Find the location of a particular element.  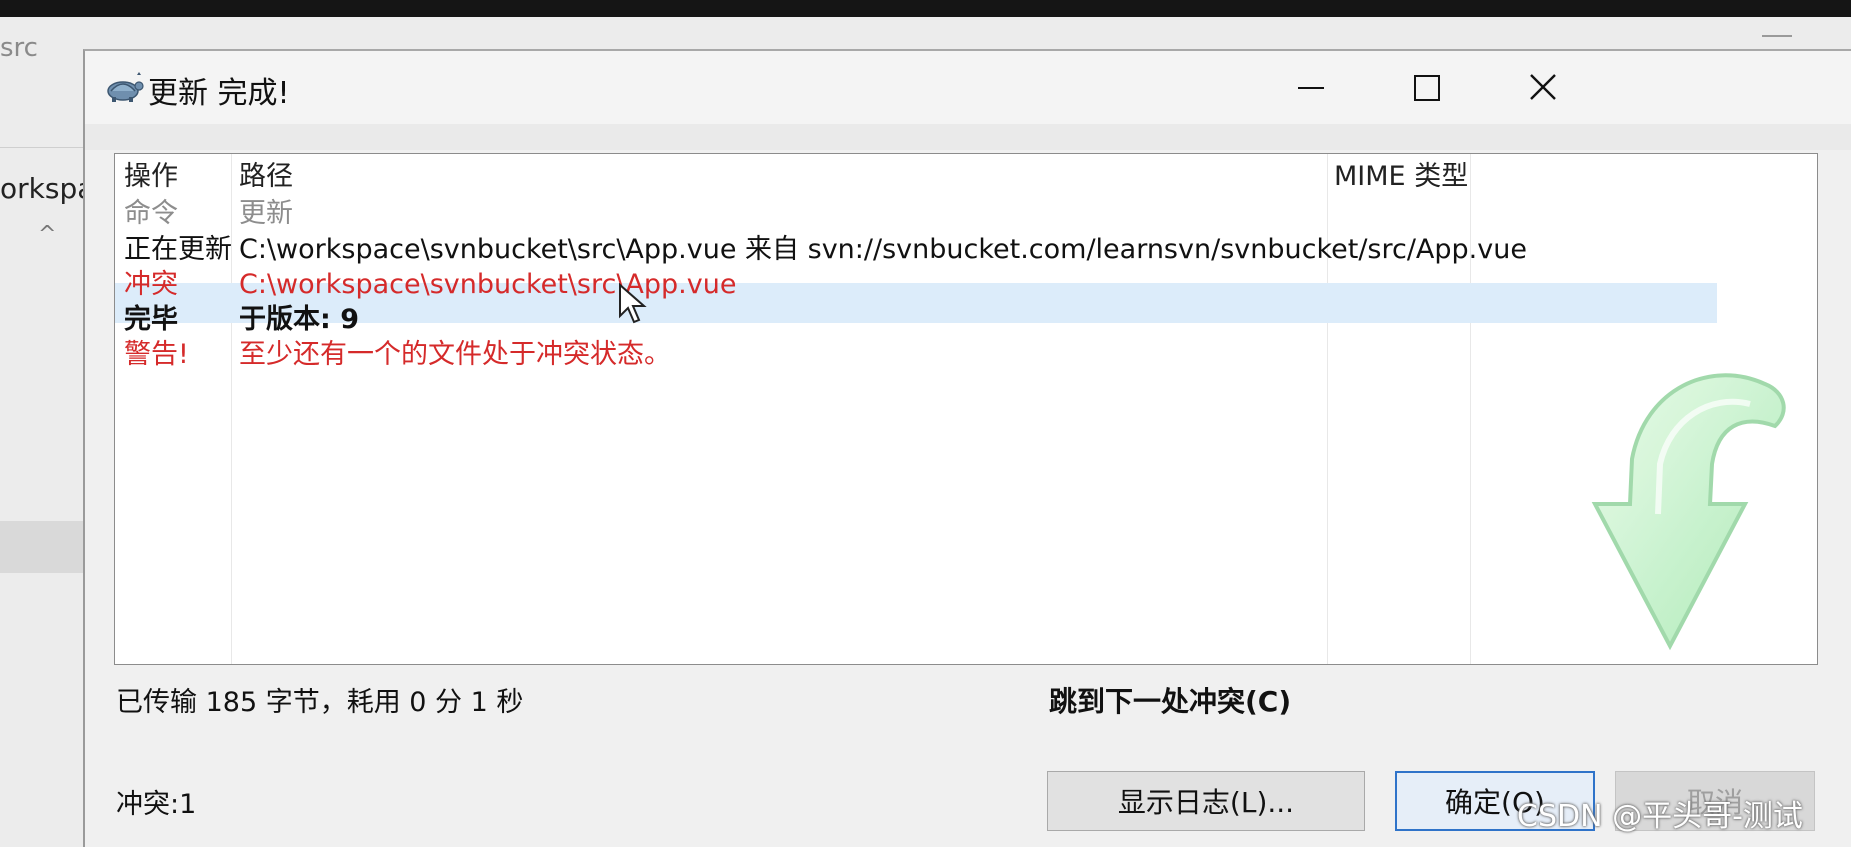

maximize-icon is located at coordinates (1427, 88).